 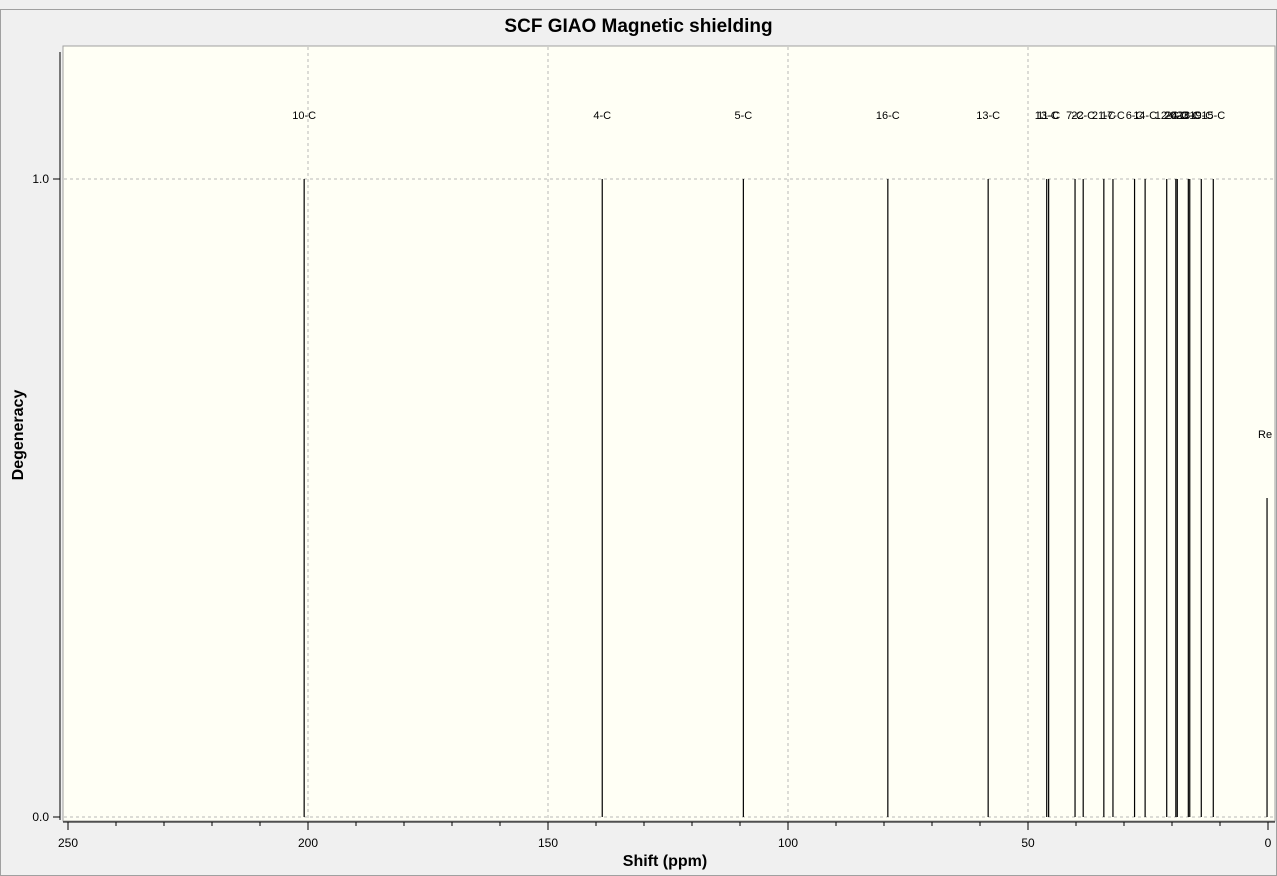 I want to click on peak-label: 14-C, so click(x=1145, y=116).